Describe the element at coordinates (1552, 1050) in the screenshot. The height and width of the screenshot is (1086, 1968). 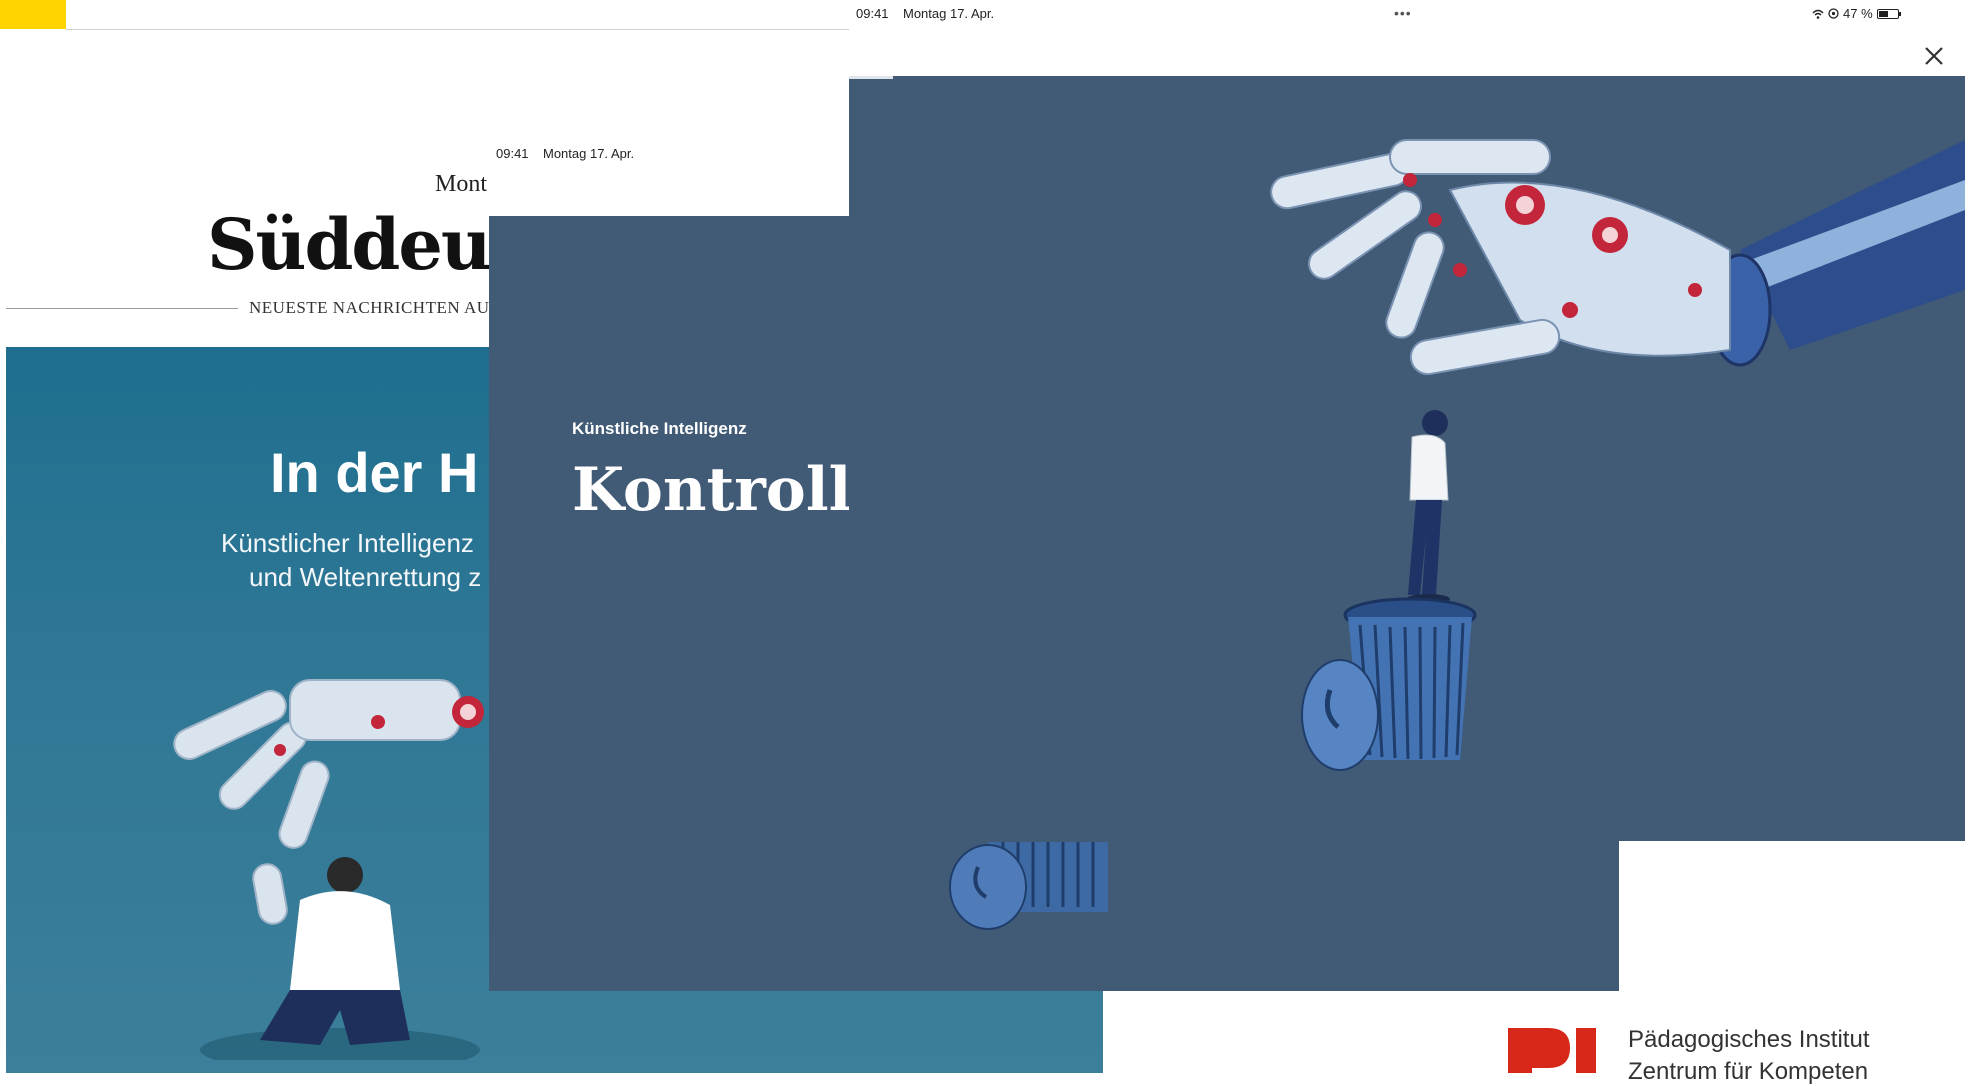
I see `institute-logo` at that location.